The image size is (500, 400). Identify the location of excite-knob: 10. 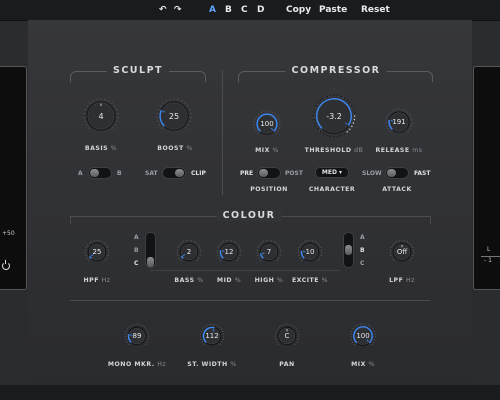
(310, 252).